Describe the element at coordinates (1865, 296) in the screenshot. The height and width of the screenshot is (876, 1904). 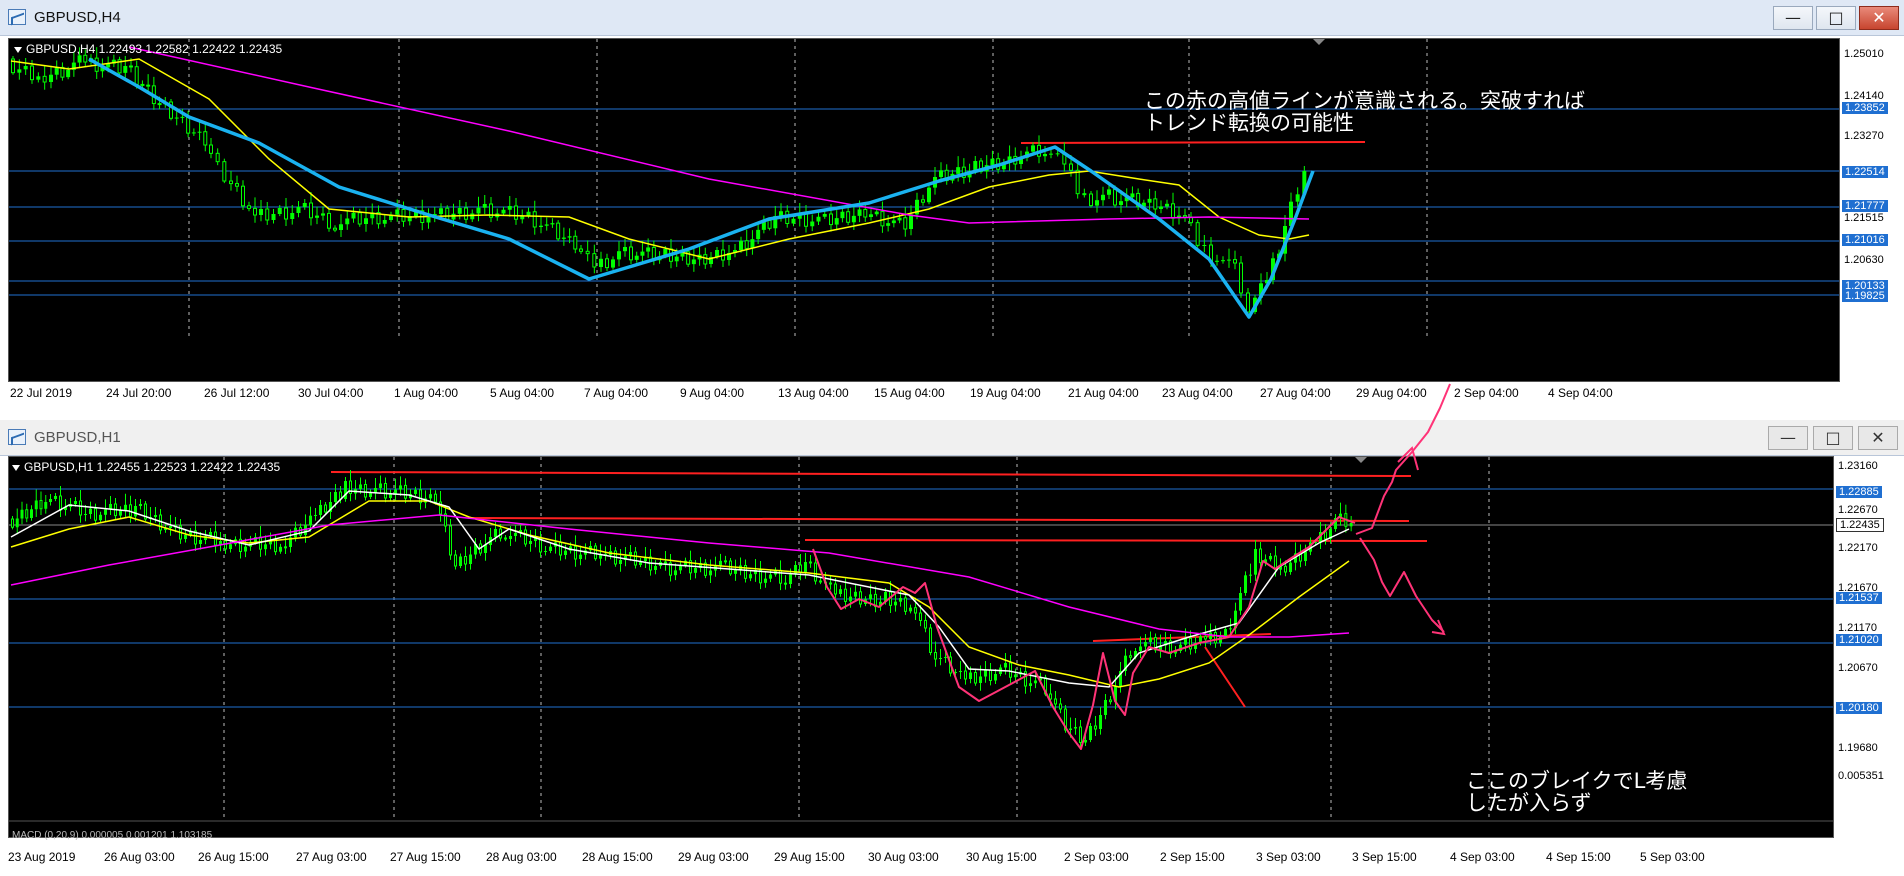
I see `price-label: 1.19825` at that location.